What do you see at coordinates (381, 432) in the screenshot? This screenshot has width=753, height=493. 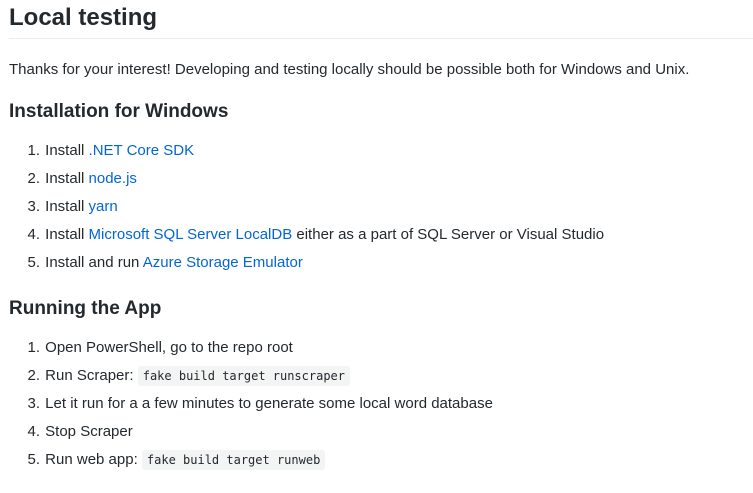 I see `list-item: 4. Stop Scraper` at bounding box center [381, 432].